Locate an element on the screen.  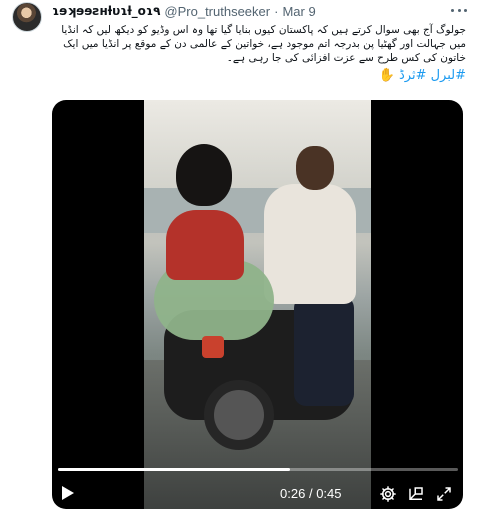
display-name: ɿɘʞɘɘƨʜƚυɿƚ_oɿ٩ is located at coordinates (106, 11).